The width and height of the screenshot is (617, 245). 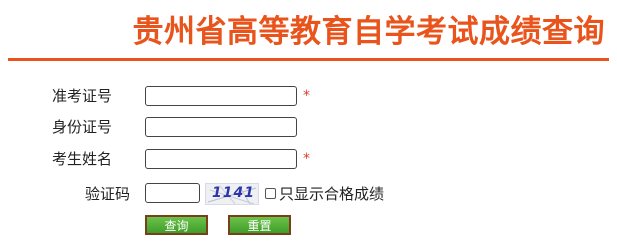 What do you see at coordinates (308, 59) in the screenshot?
I see `title-divider` at bounding box center [308, 59].